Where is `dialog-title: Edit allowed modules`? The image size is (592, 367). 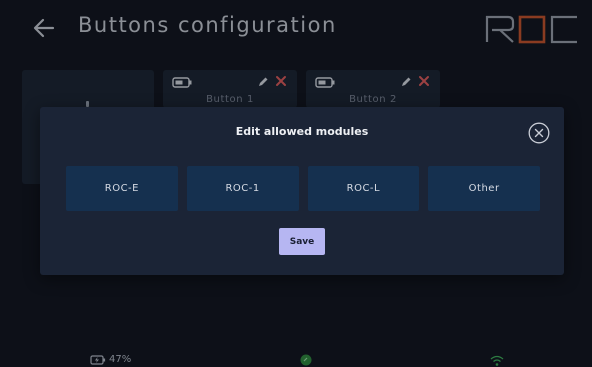 dialog-title: Edit allowed modules is located at coordinates (302, 131).